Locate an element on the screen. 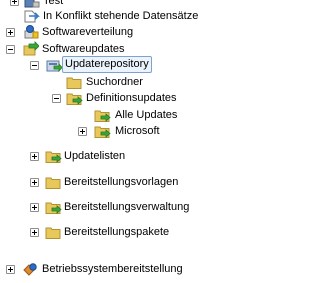  tree-item-label: Updaterepository is located at coordinates (107, 64).